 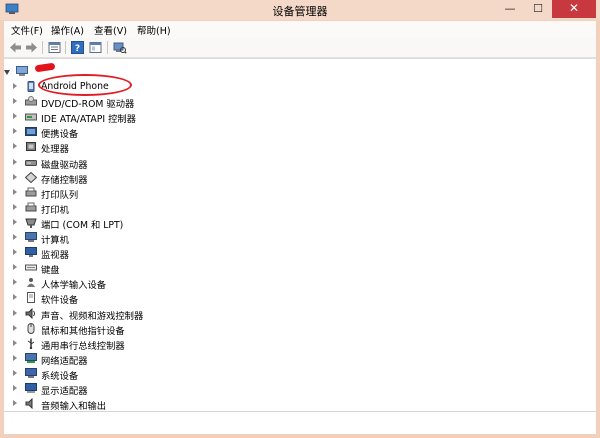 I want to click on display-adapter-icon, so click(x=31, y=388).